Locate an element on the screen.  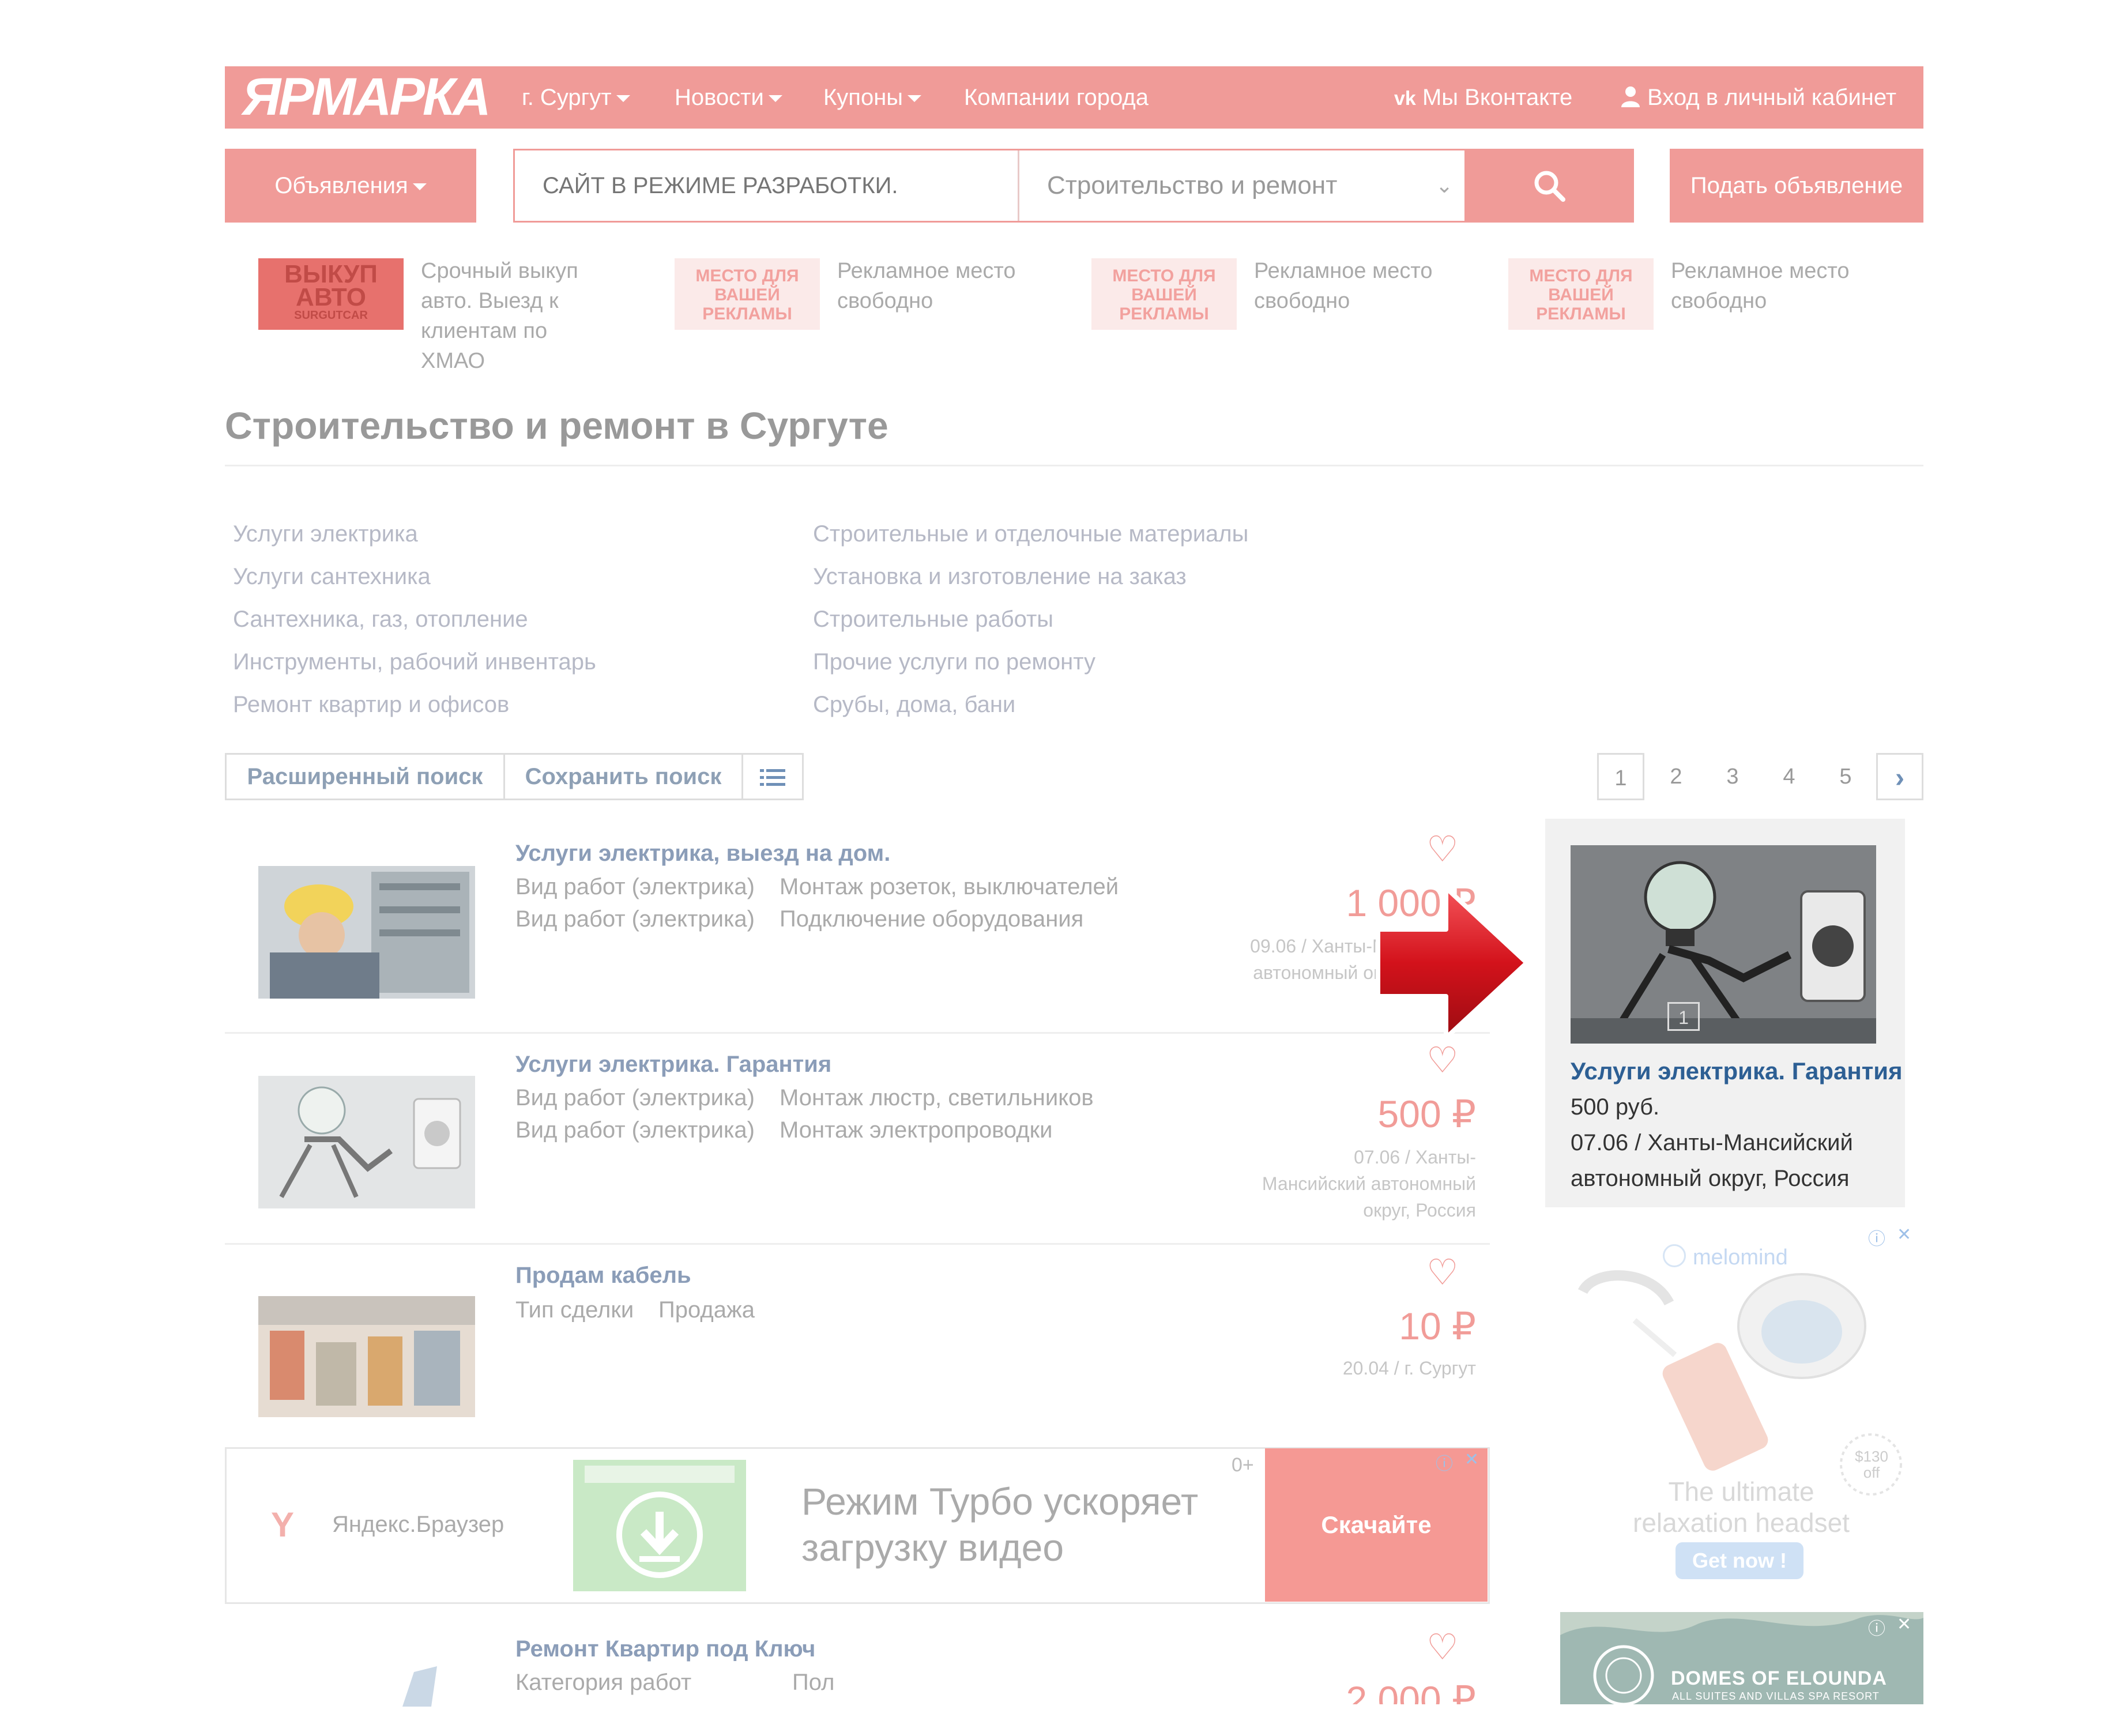
yandex-ad-line: Режим Турбо ускоряет is located at coordinates (1000, 1501).